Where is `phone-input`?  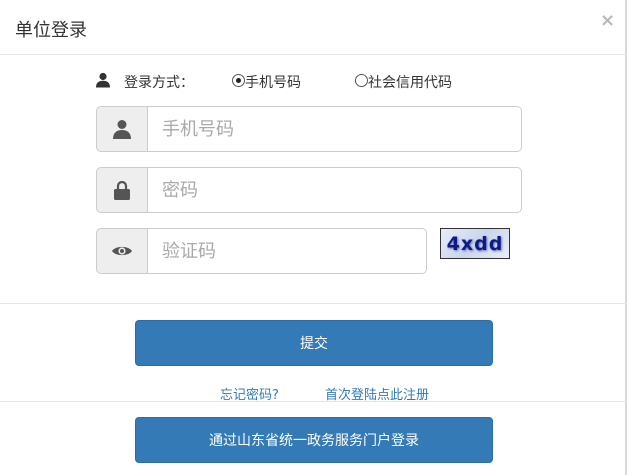
phone-input is located at coordinates (334, 129).